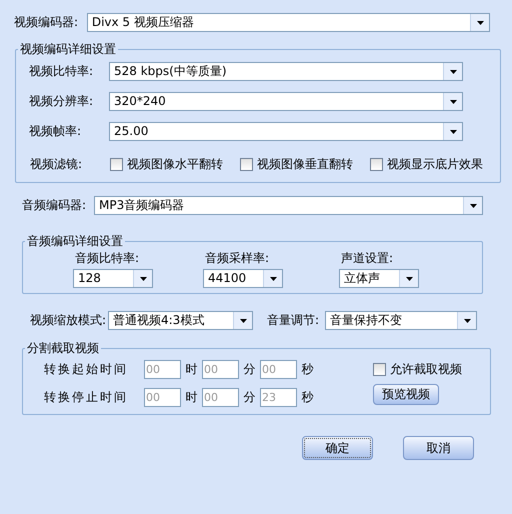  I want to click on field-label: 视频滤镜:, so click(57, 164).